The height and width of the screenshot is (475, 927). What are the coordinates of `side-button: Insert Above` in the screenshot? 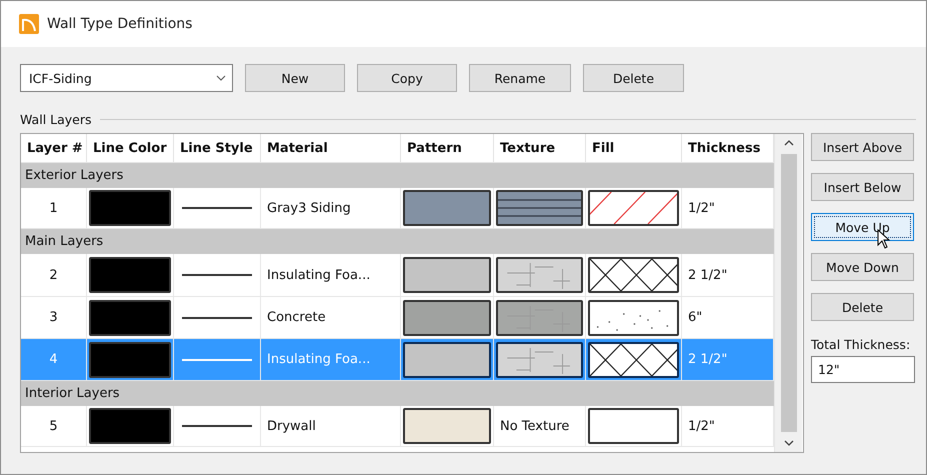 It's located at (862, 147).